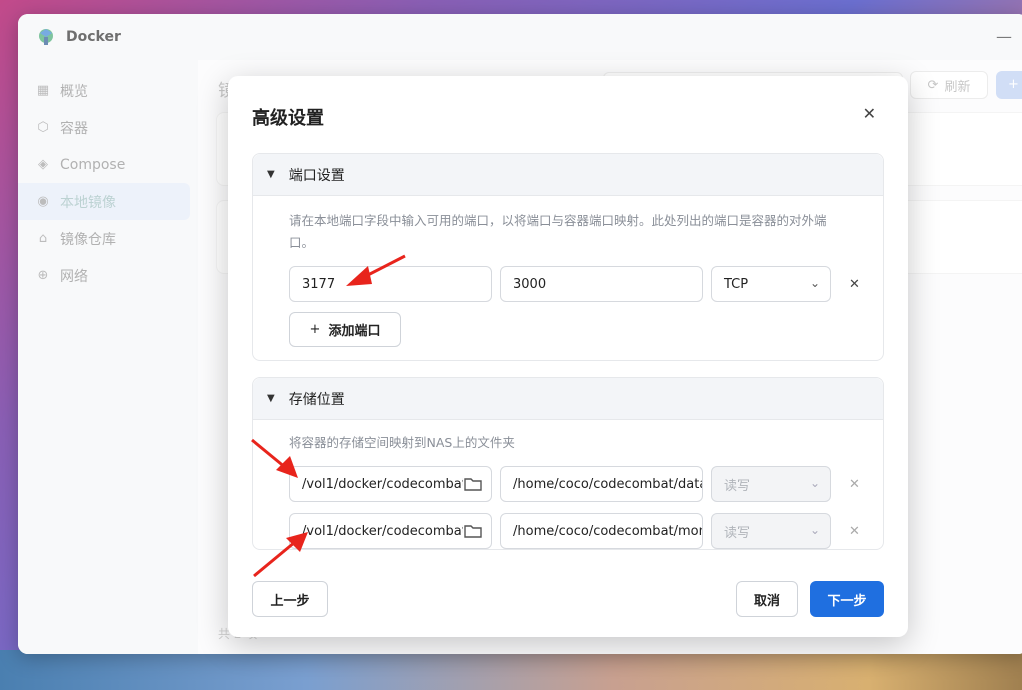  I want to click on cancel-button: 取消, so click(767, 599).